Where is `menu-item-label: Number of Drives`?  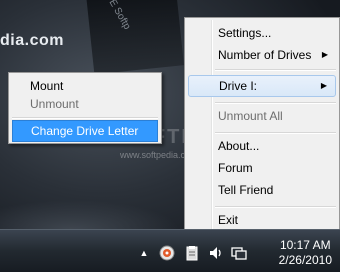 menu-item-label: Number of Drives is located at coordinates (265, 55).